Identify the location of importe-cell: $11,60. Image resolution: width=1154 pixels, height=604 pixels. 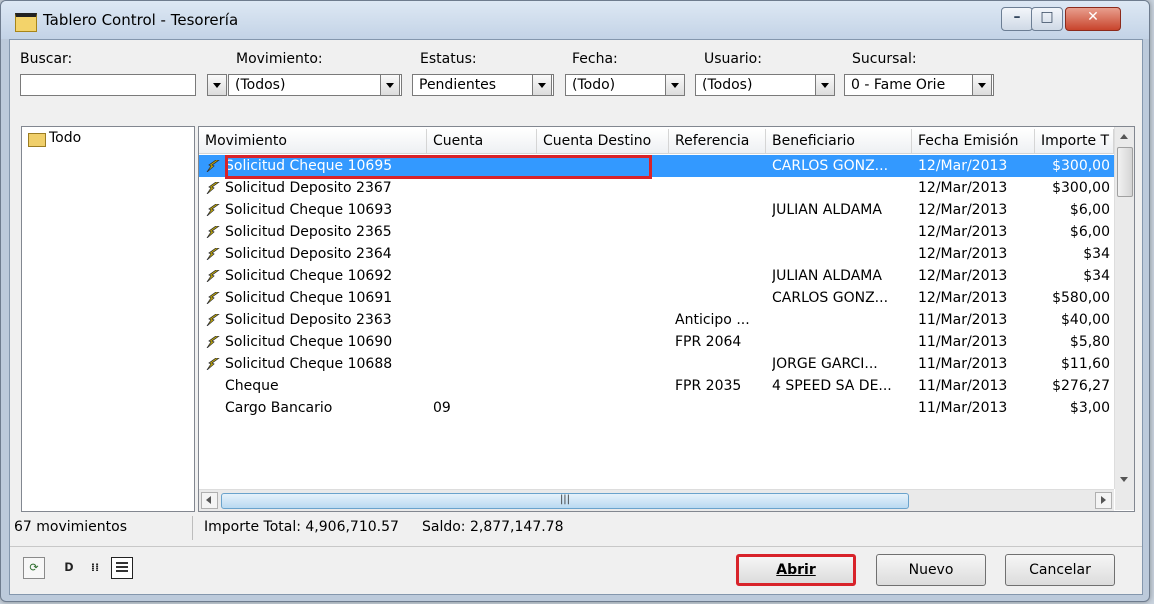
(1085, 364).